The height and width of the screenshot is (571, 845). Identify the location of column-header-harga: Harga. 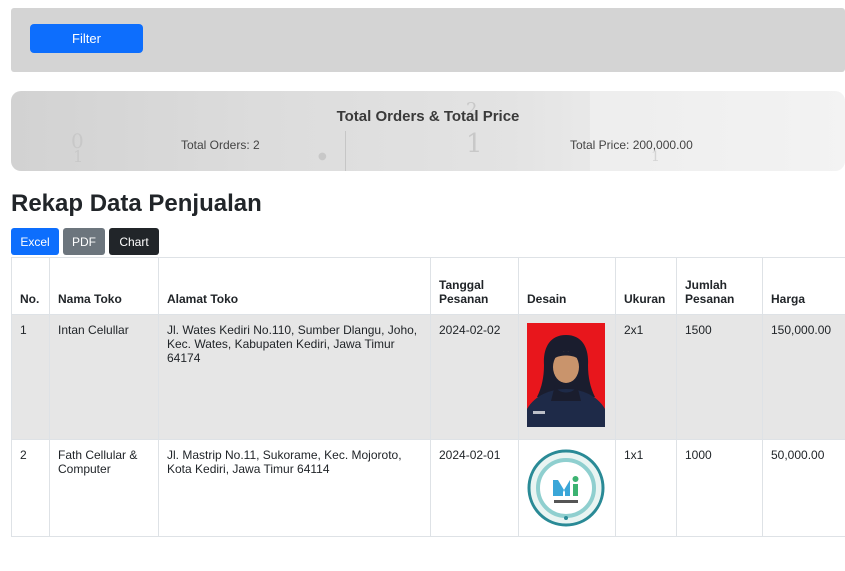
(803, 286).